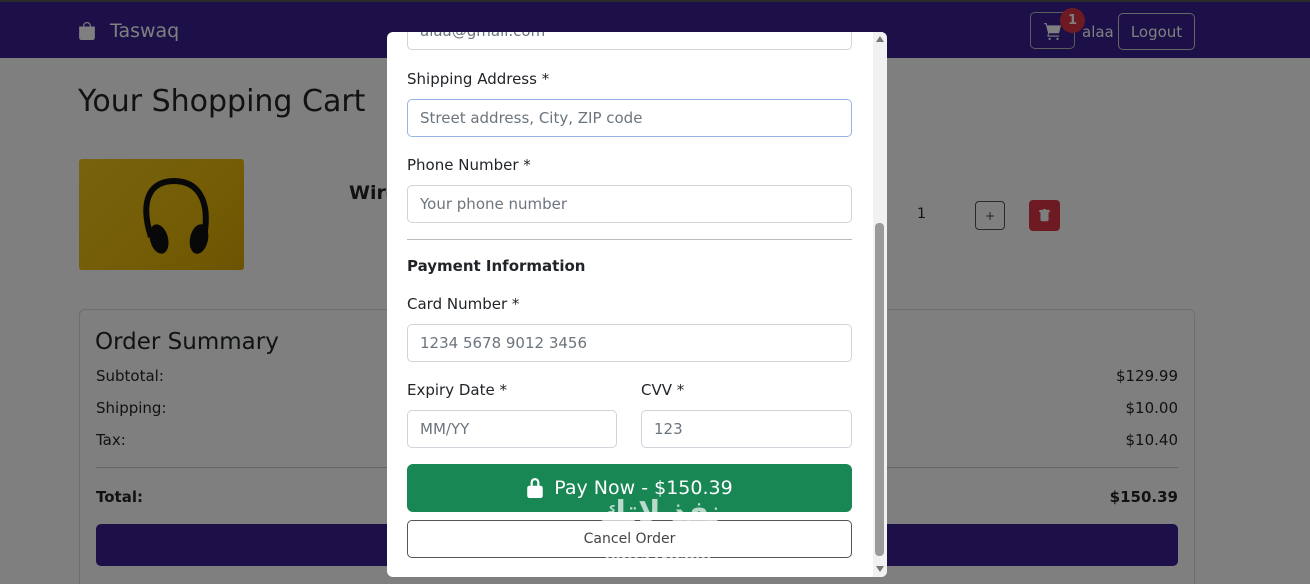 This screenshot has height=584, width=1310. I want to click on lock-icon, so click(535, 488).